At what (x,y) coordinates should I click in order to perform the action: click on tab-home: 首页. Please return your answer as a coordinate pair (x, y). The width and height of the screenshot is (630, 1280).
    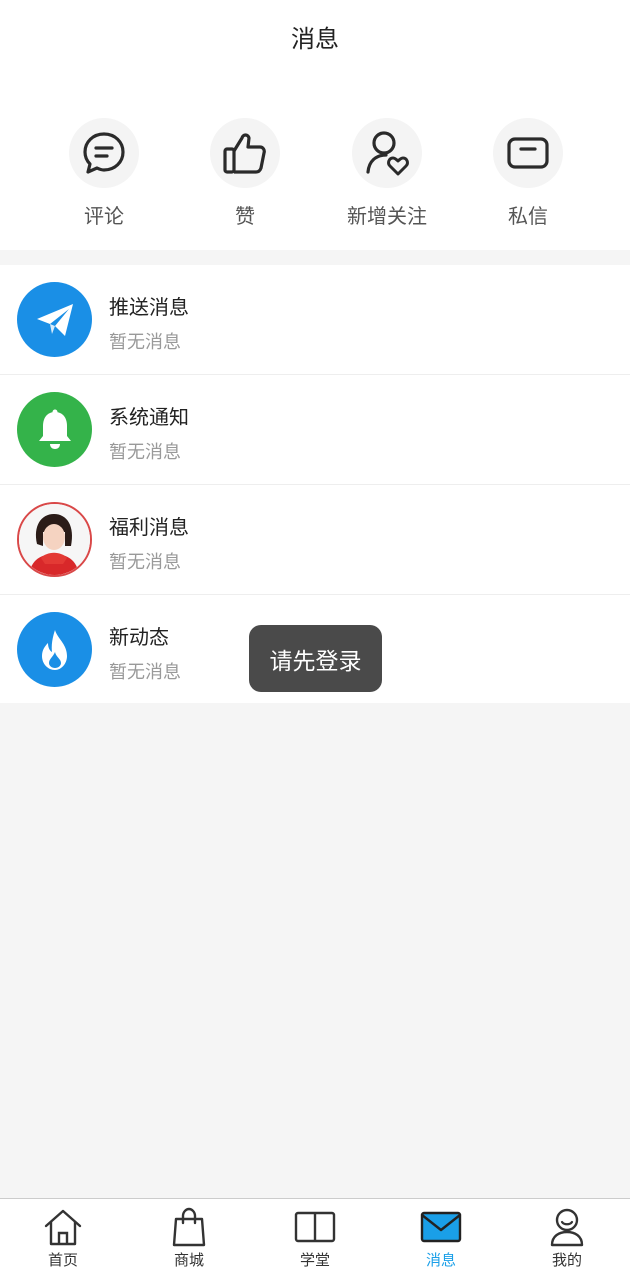
    Looking at the image, I should click on (63, 1239).